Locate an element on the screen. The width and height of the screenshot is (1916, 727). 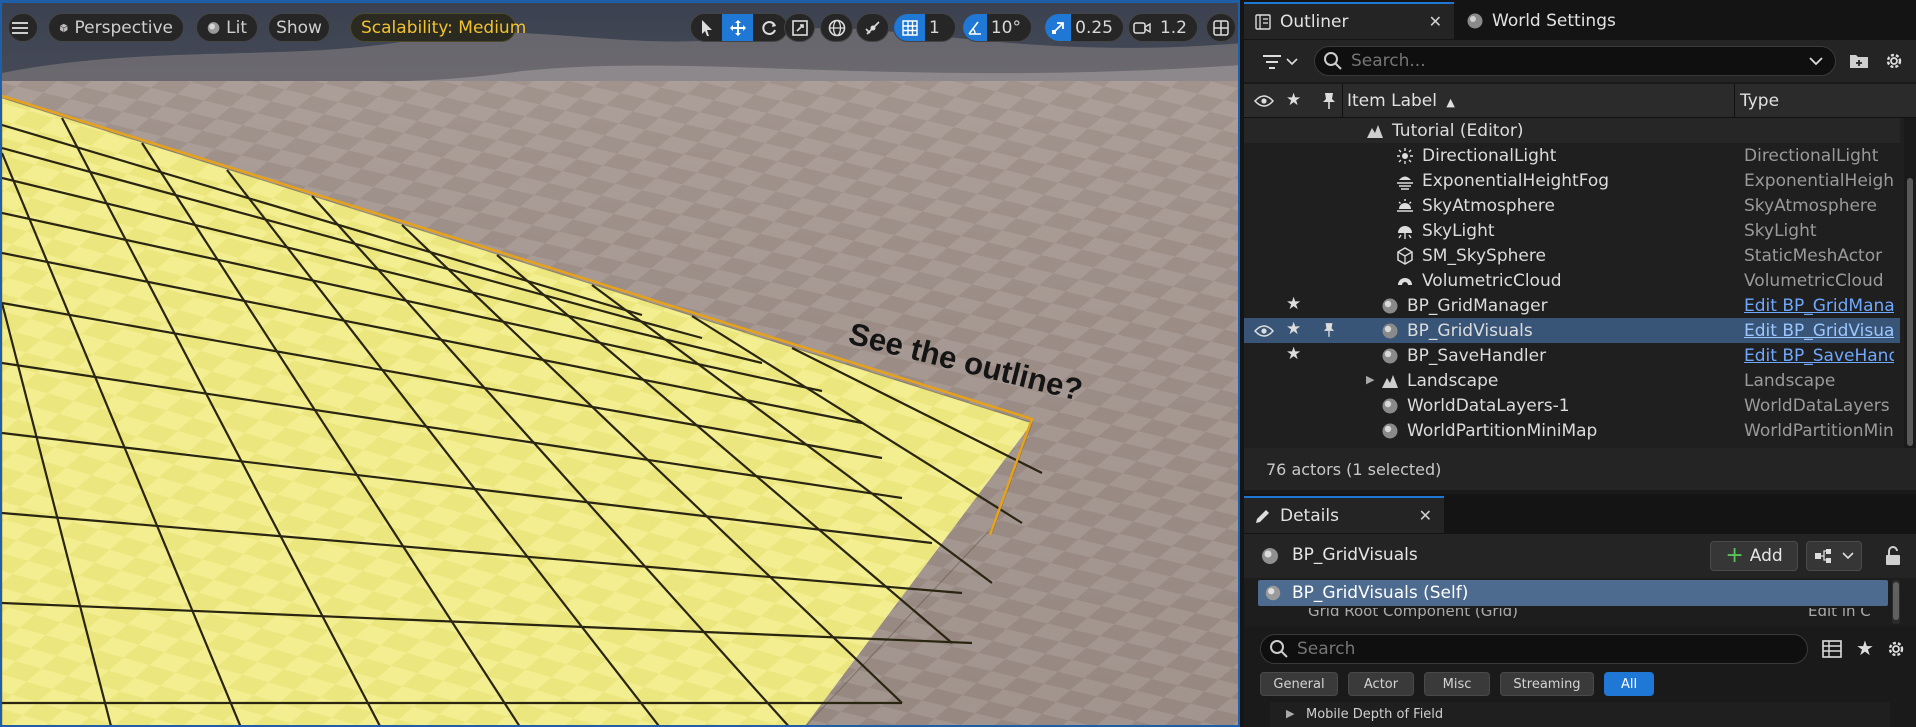
camera-speed-button is located at coordinates (1142, 27).